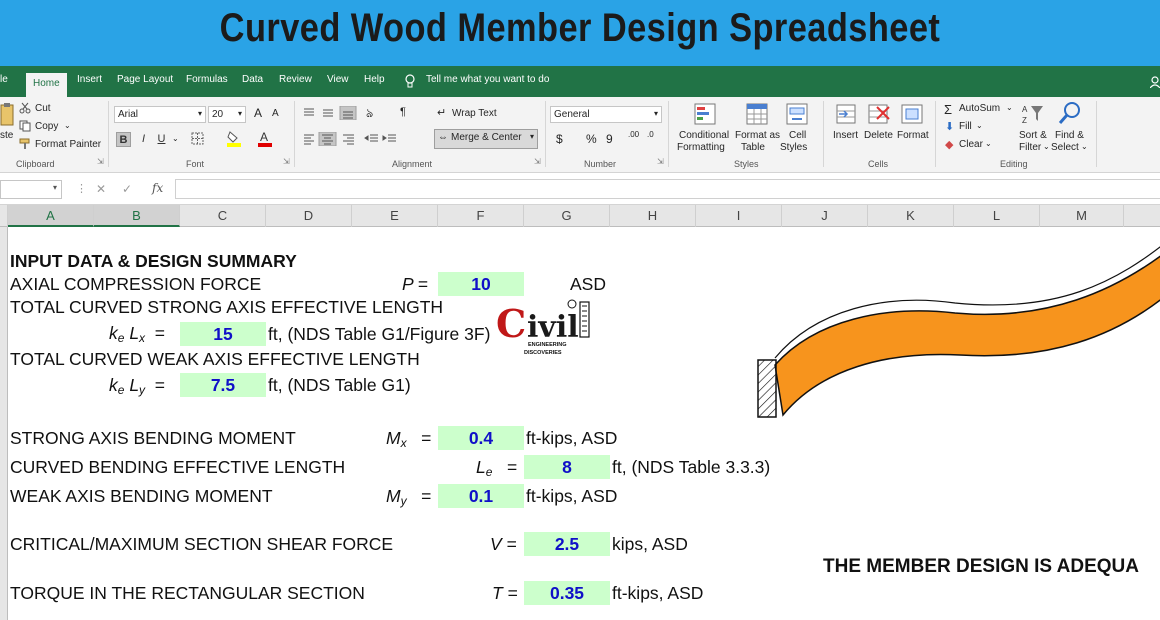  What do you see at coordinates (606, 114) in the screenshot?
I see `number-format-select: General ▾` at bounding box center [606, 114].